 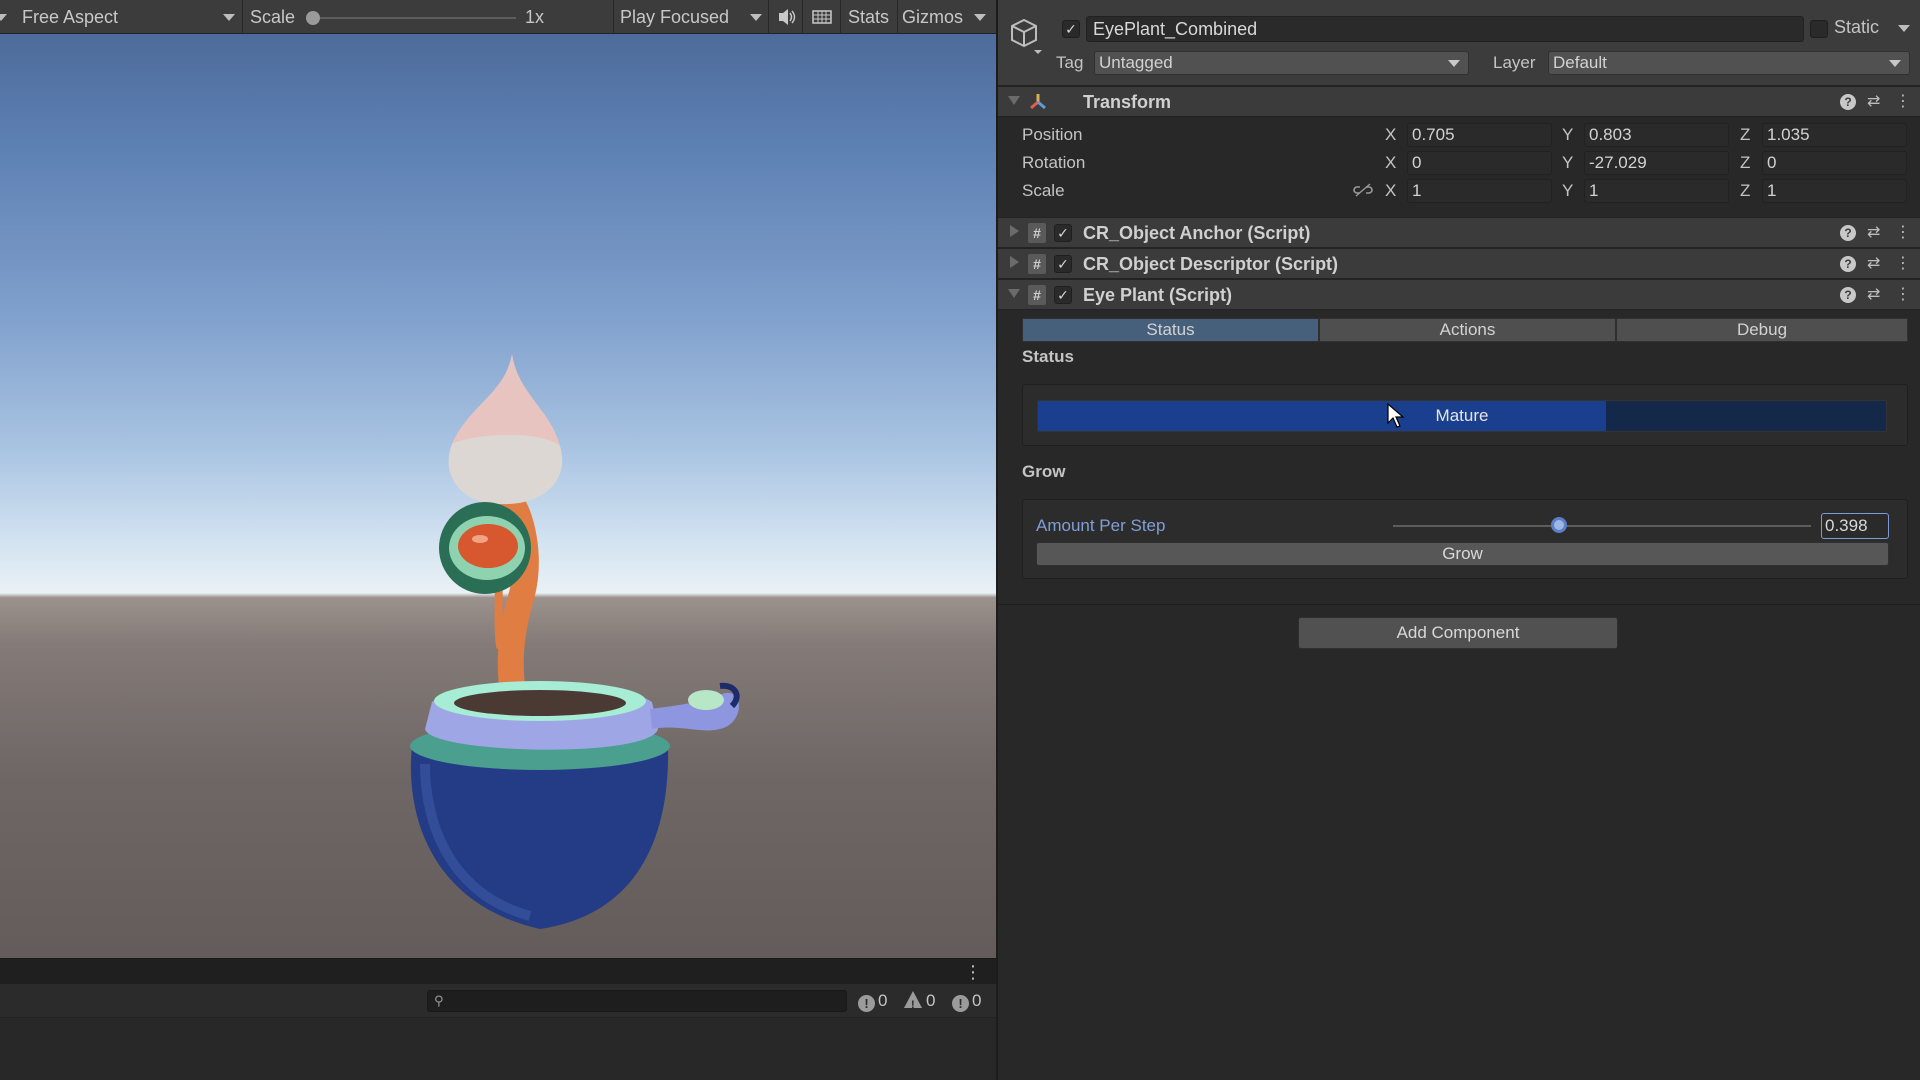 I want to click on rotation-z-field: 0, so click(x=1834, y=163).